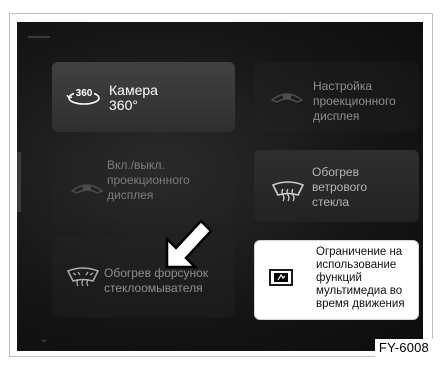 This screenshot has width=443, height=366. What do you see at coordinates (354, 101) in the screenshot?
I see `tile-hud-settings-label: Настройка проекционного дисплея` at bounding box center [354, 101].